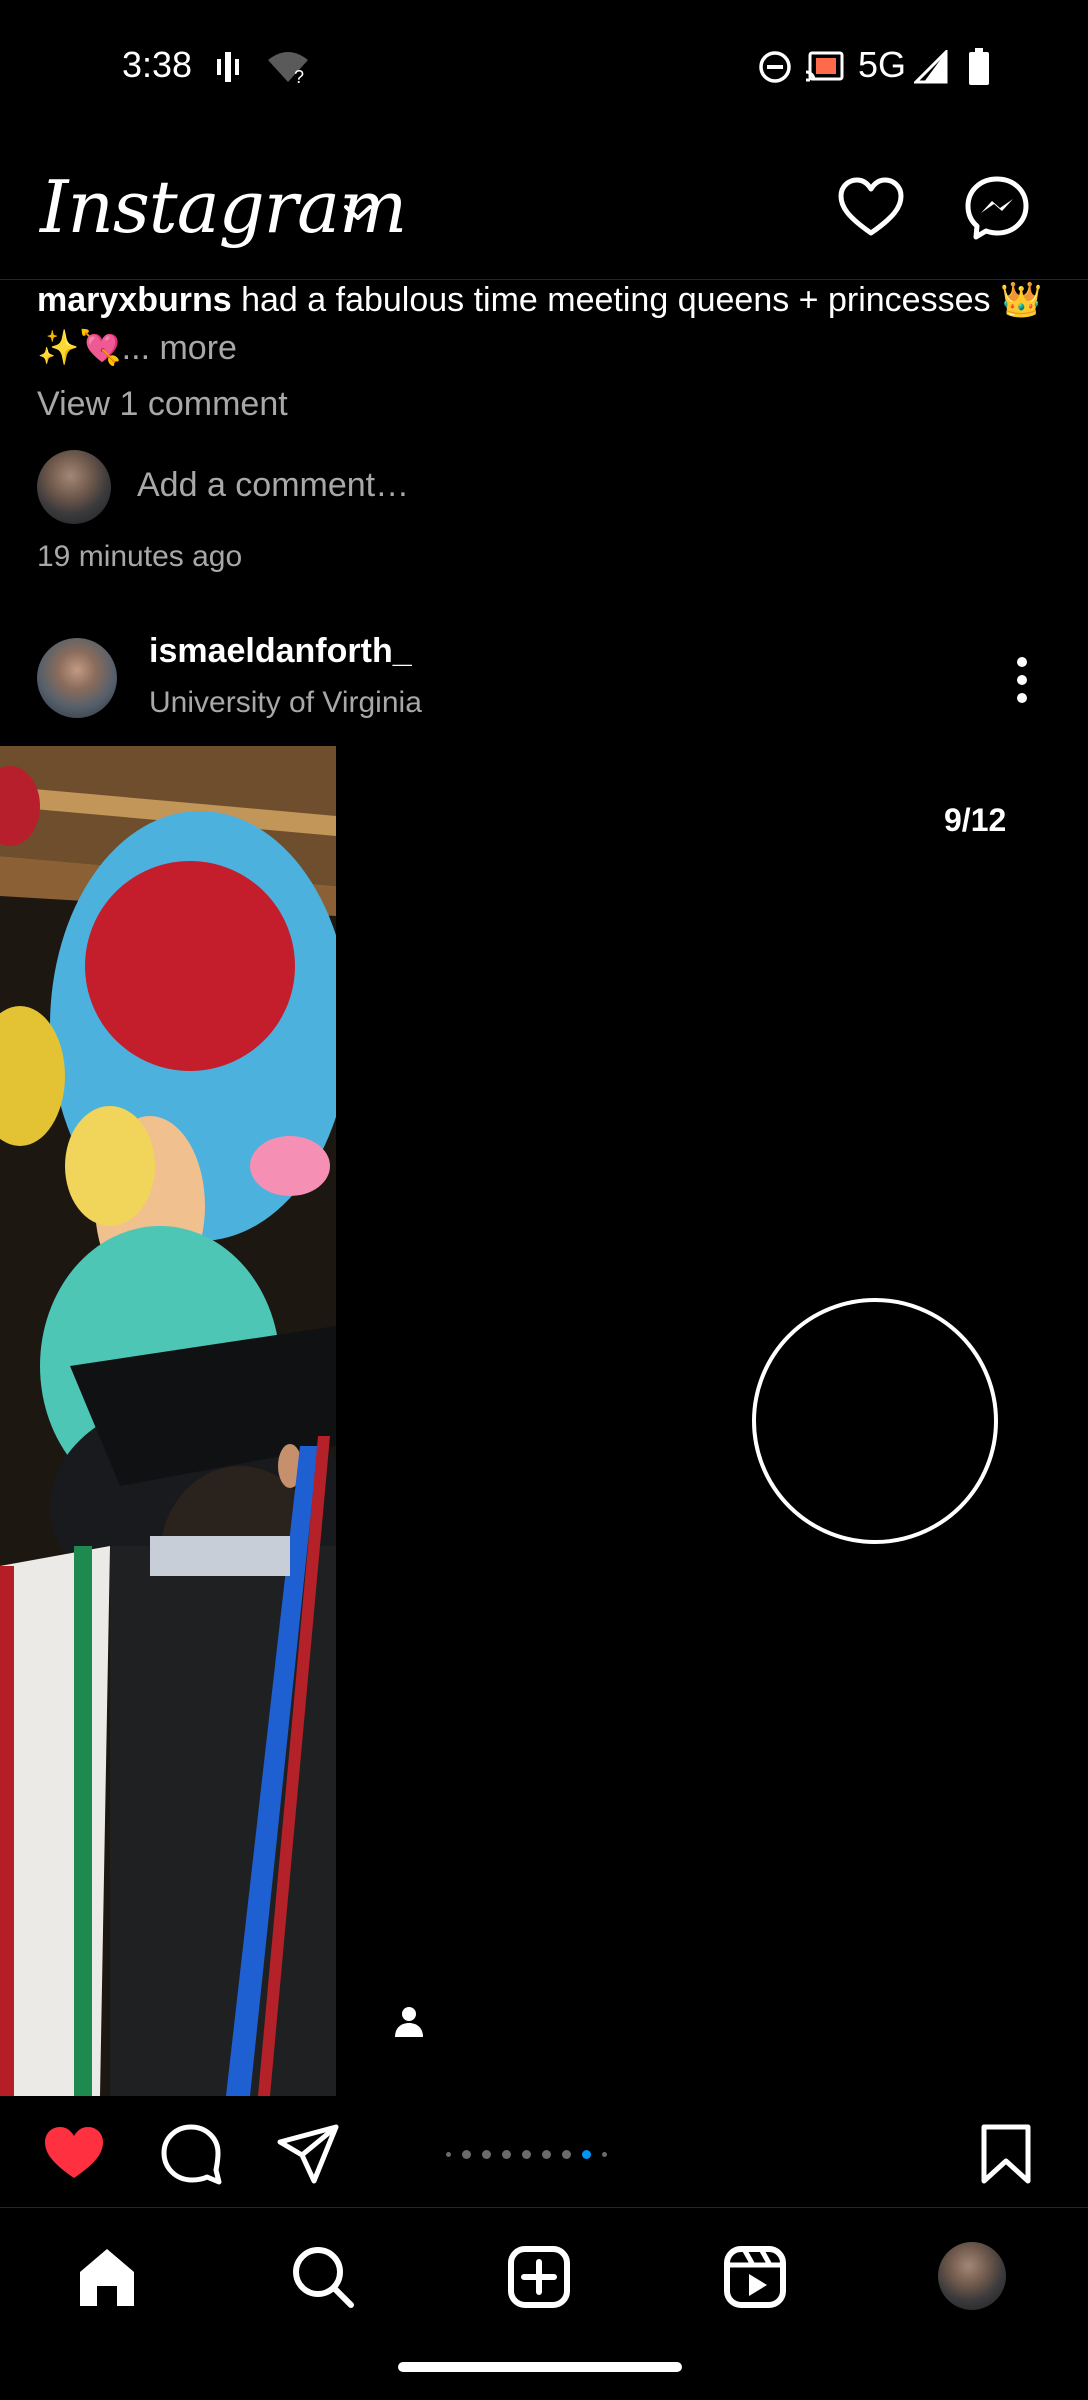  I want to click on loading-ring, so click(875, 1421).